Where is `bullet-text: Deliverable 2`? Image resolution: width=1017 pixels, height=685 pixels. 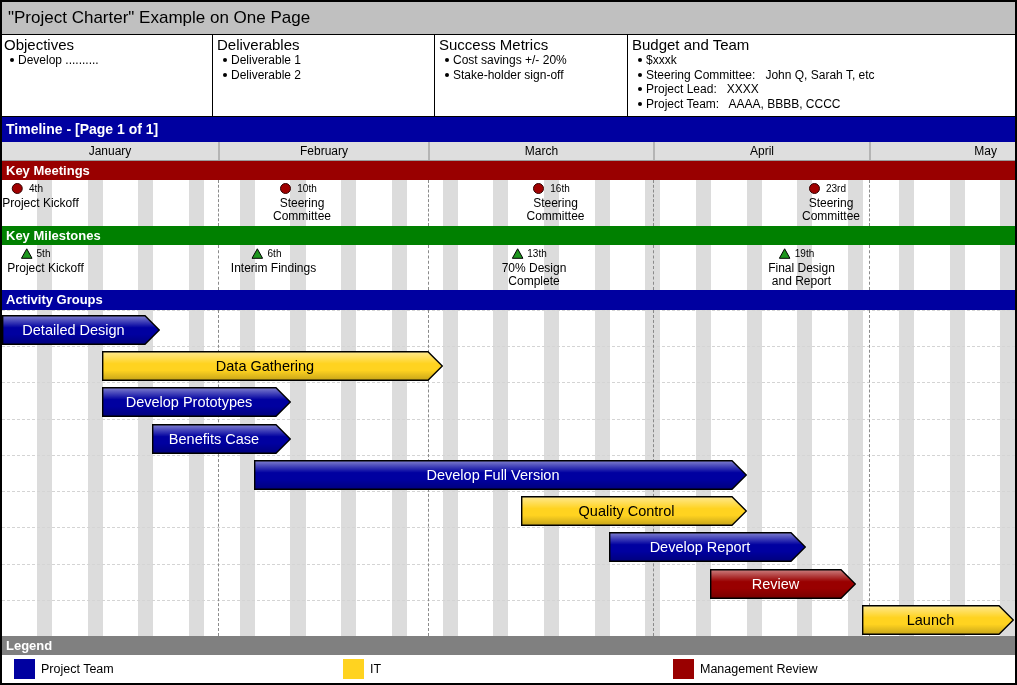 bullet-text: Deliverable 2 is located at coordinates (266, 74).